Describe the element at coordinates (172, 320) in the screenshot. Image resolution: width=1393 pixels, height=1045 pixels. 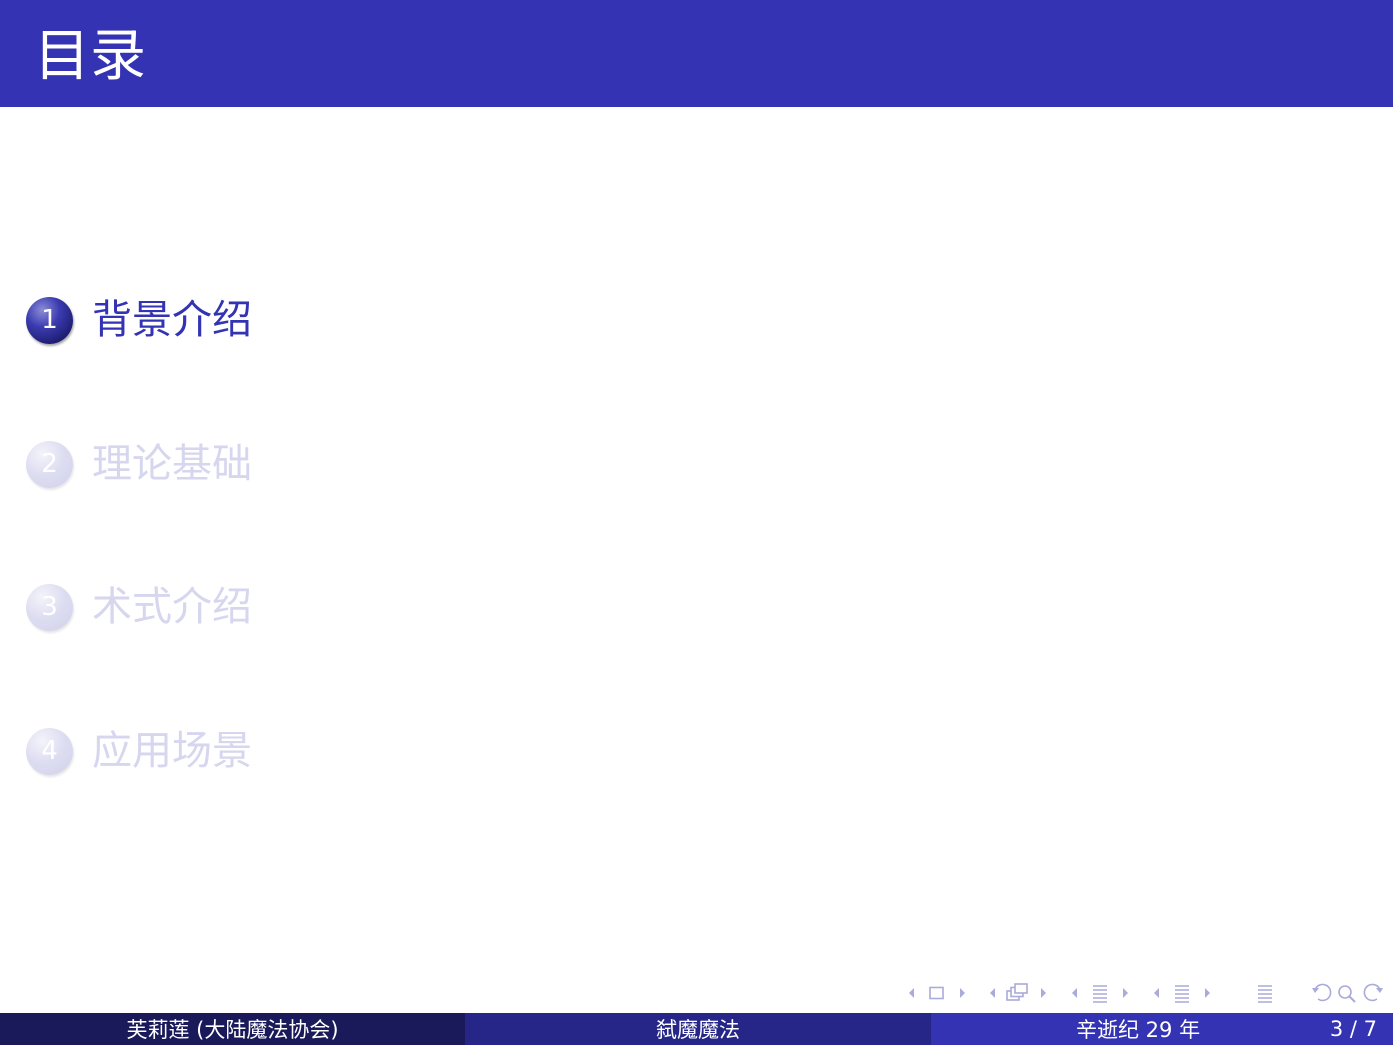
I see `toc-label-1: 背景介绍` at that location.